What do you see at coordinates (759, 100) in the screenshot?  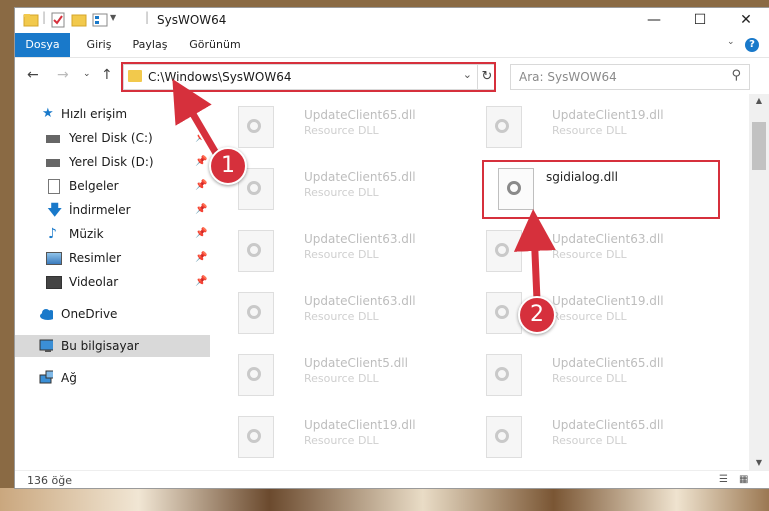 I see `scroll-up-icon: ▲` at bounding box center [759, 100].